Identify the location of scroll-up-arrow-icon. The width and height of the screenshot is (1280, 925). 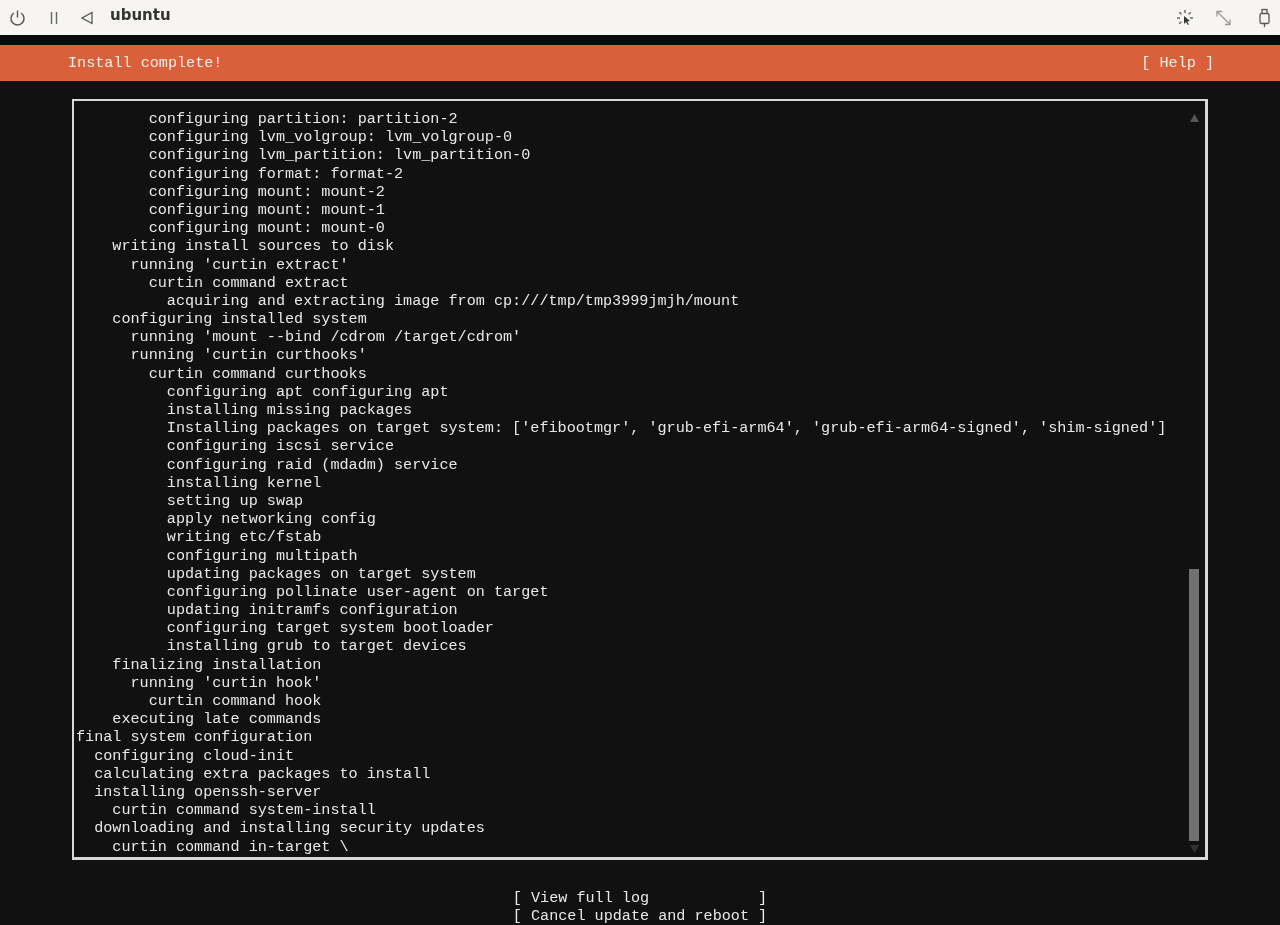
(1194, 118).